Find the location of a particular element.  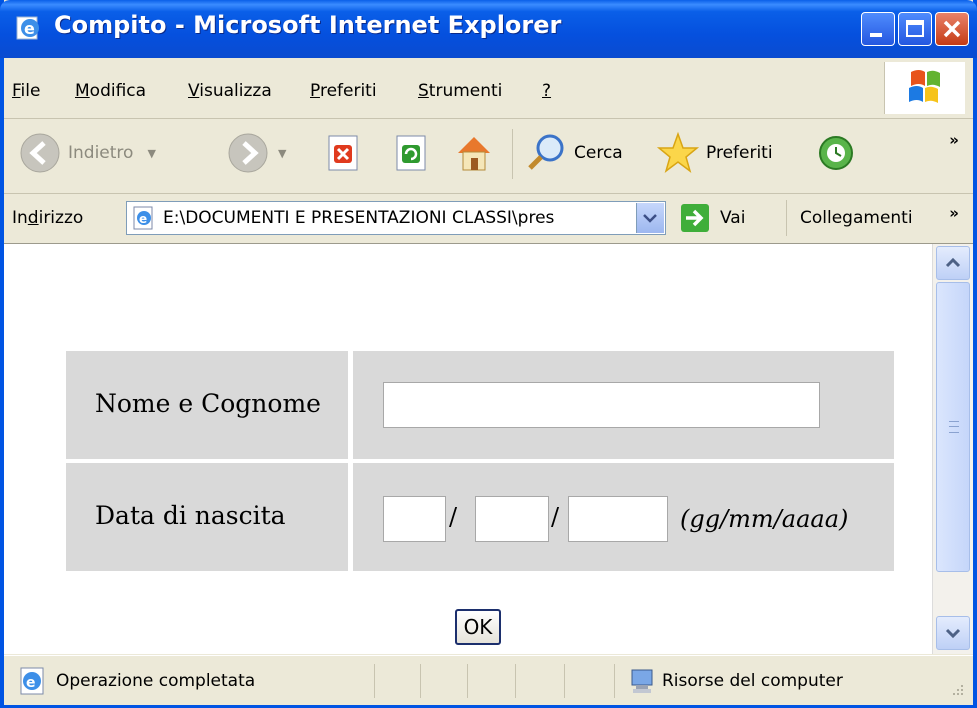

forward-button: ▼ is located at coordinates (256, 153).